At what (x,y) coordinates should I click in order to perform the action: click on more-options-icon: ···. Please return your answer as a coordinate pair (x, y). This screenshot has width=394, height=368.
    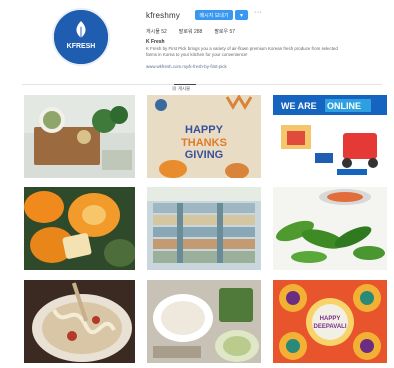
    Looking at the image, I should click on (258, 12).